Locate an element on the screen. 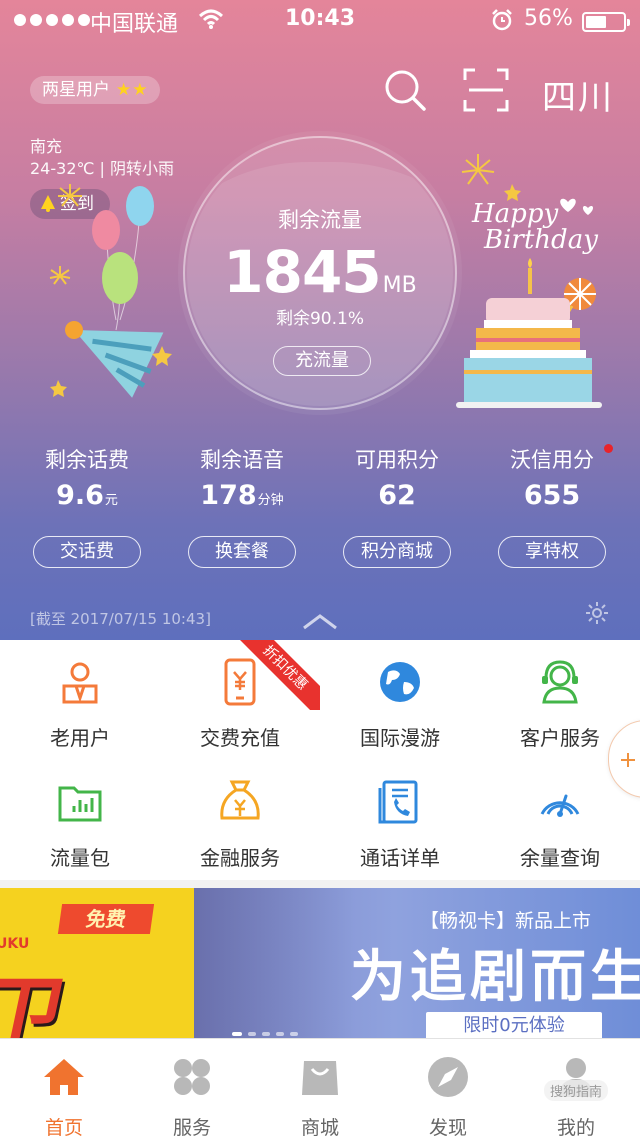 This screenshot has width=640, height=1136. money-bag-icon is located at coordinates (240, 800).